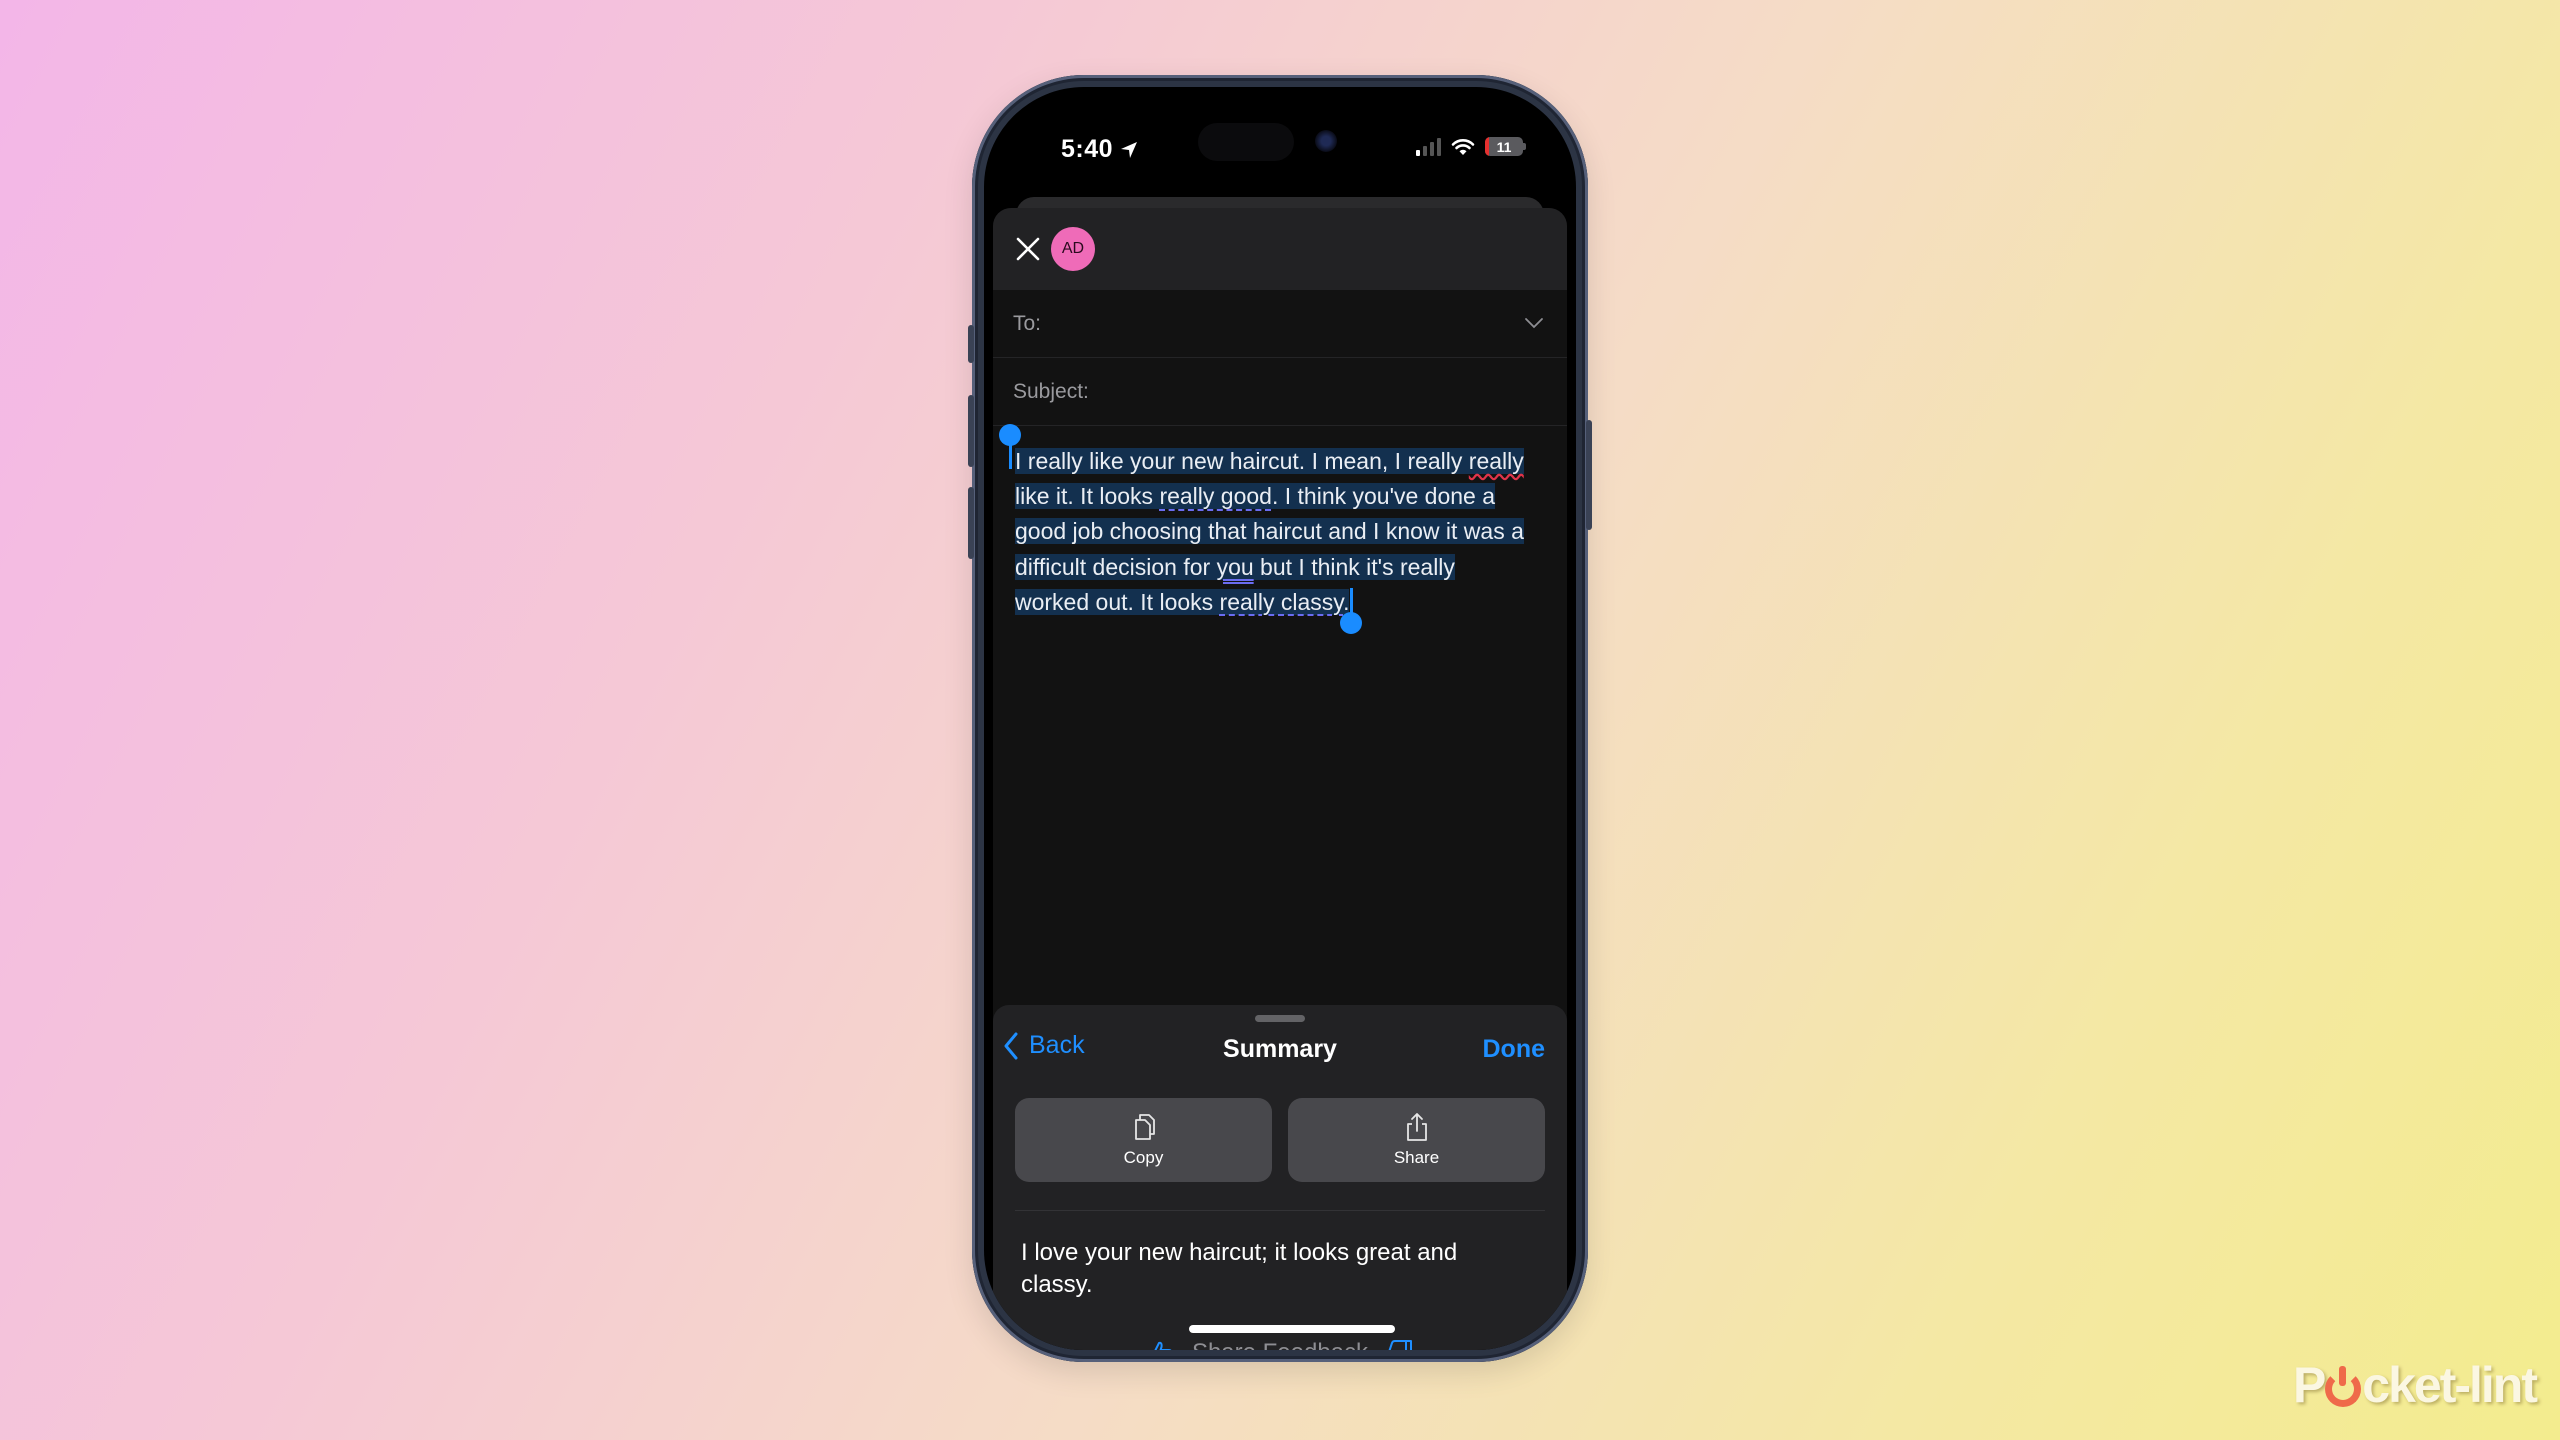 The width and height of the screenshot is (2560, 1440). Describe the element at coordinates (1496, 461) in the screenshot. I see `spelling-flag: really` at that location.